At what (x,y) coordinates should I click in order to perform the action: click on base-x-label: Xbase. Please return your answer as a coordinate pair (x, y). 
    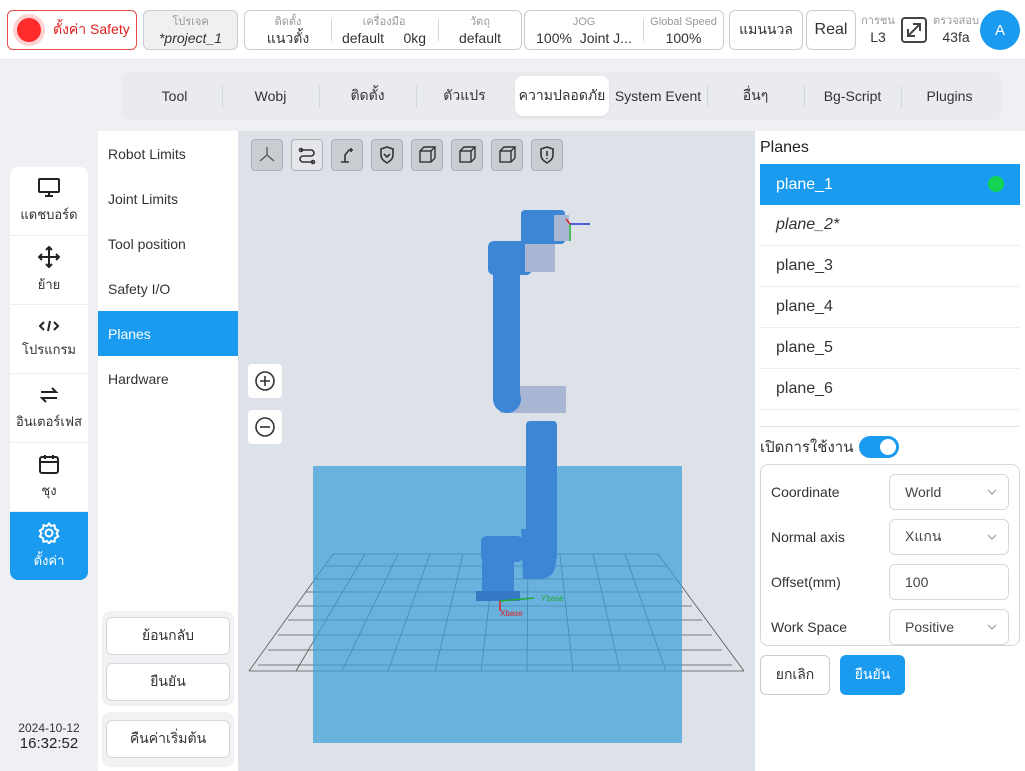
    Looking at the image, I should click on (511, 613).